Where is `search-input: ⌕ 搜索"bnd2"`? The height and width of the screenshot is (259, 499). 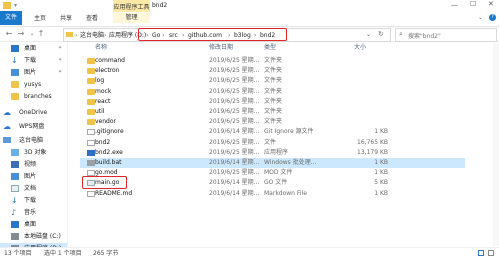 search-input: ⌕ 搜索"bnd2" is located at coordinates (446, 35).